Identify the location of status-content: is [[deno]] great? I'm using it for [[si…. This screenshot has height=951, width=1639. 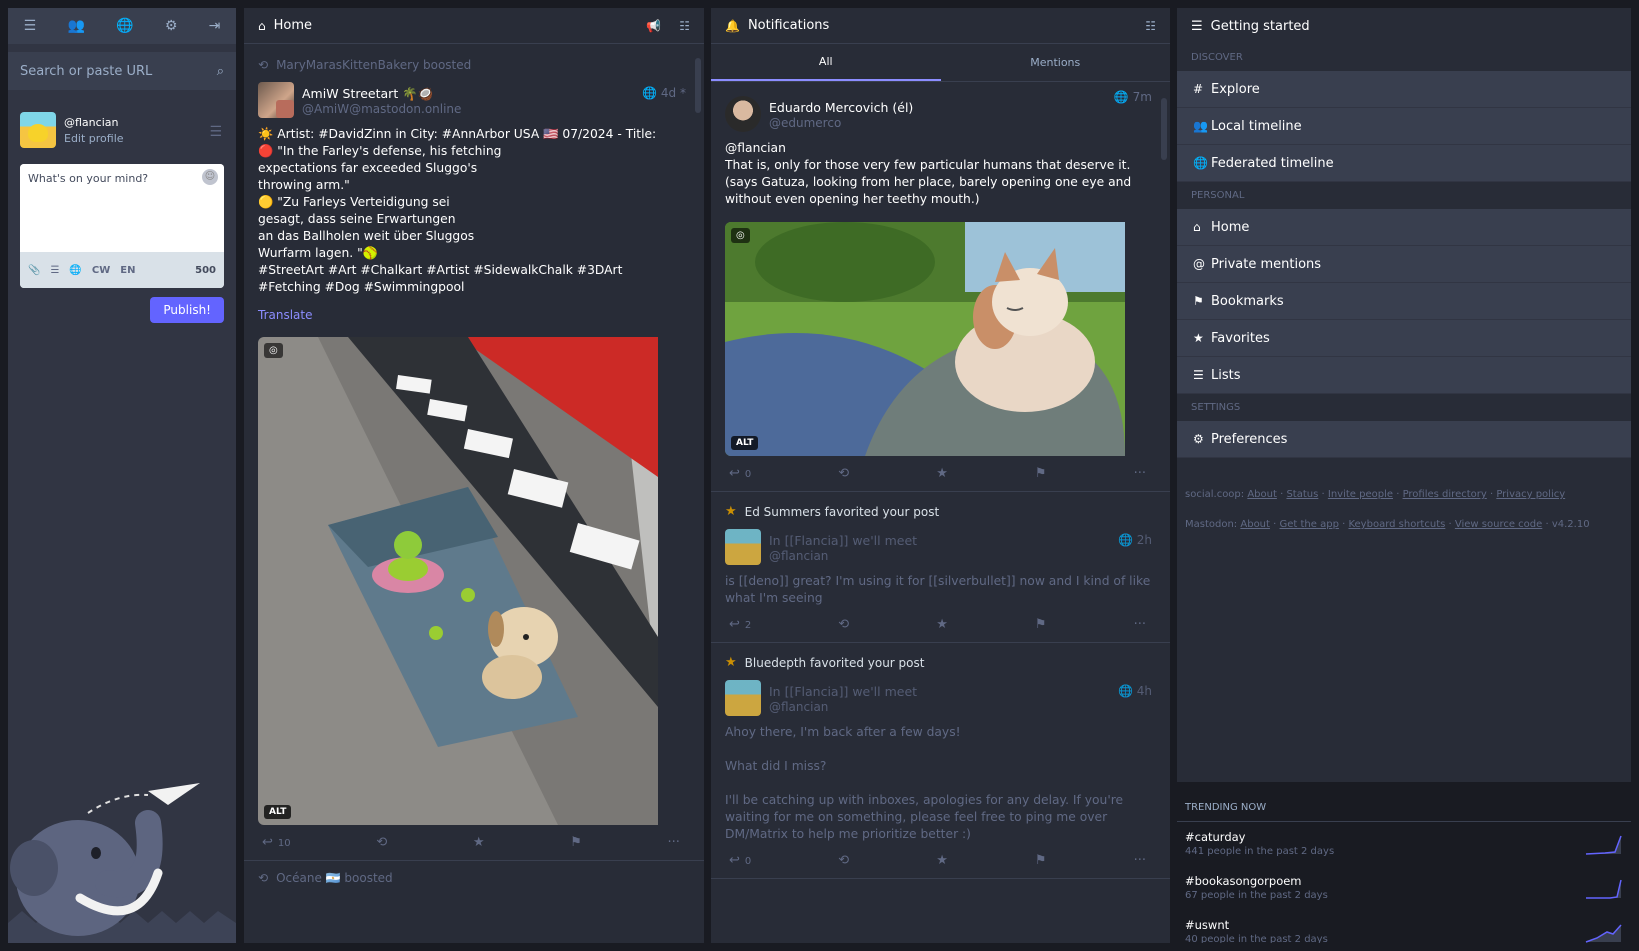
(940, 590).